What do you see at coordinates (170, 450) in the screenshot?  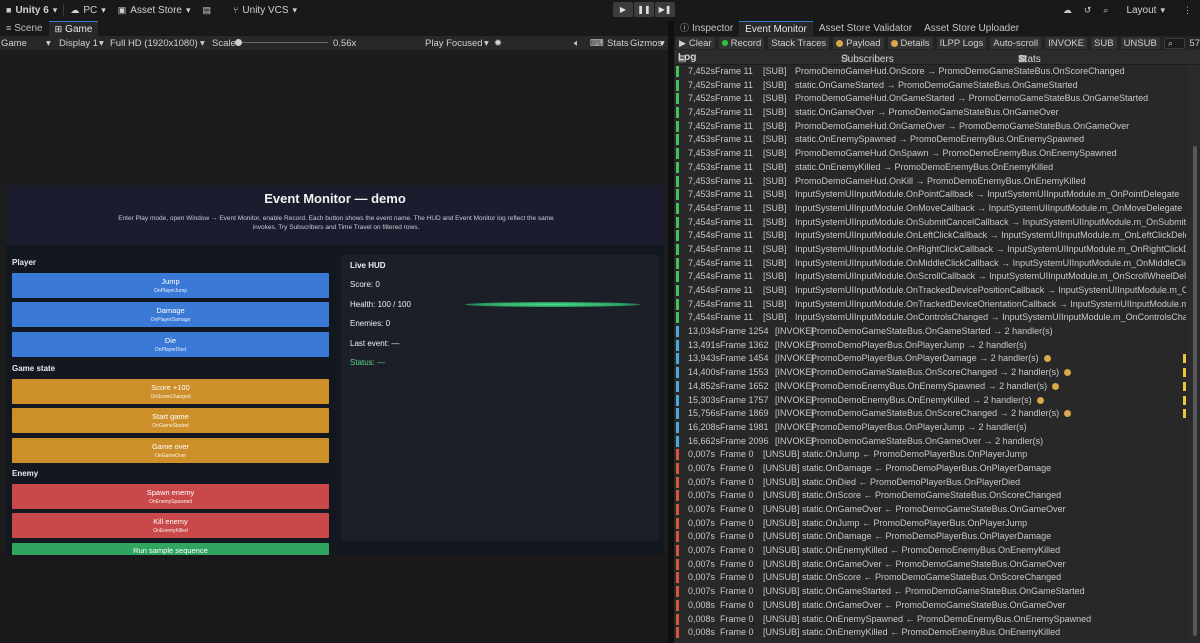 I see `game-over-button: Game over OnGameOver` at bounding box center [170, 450].